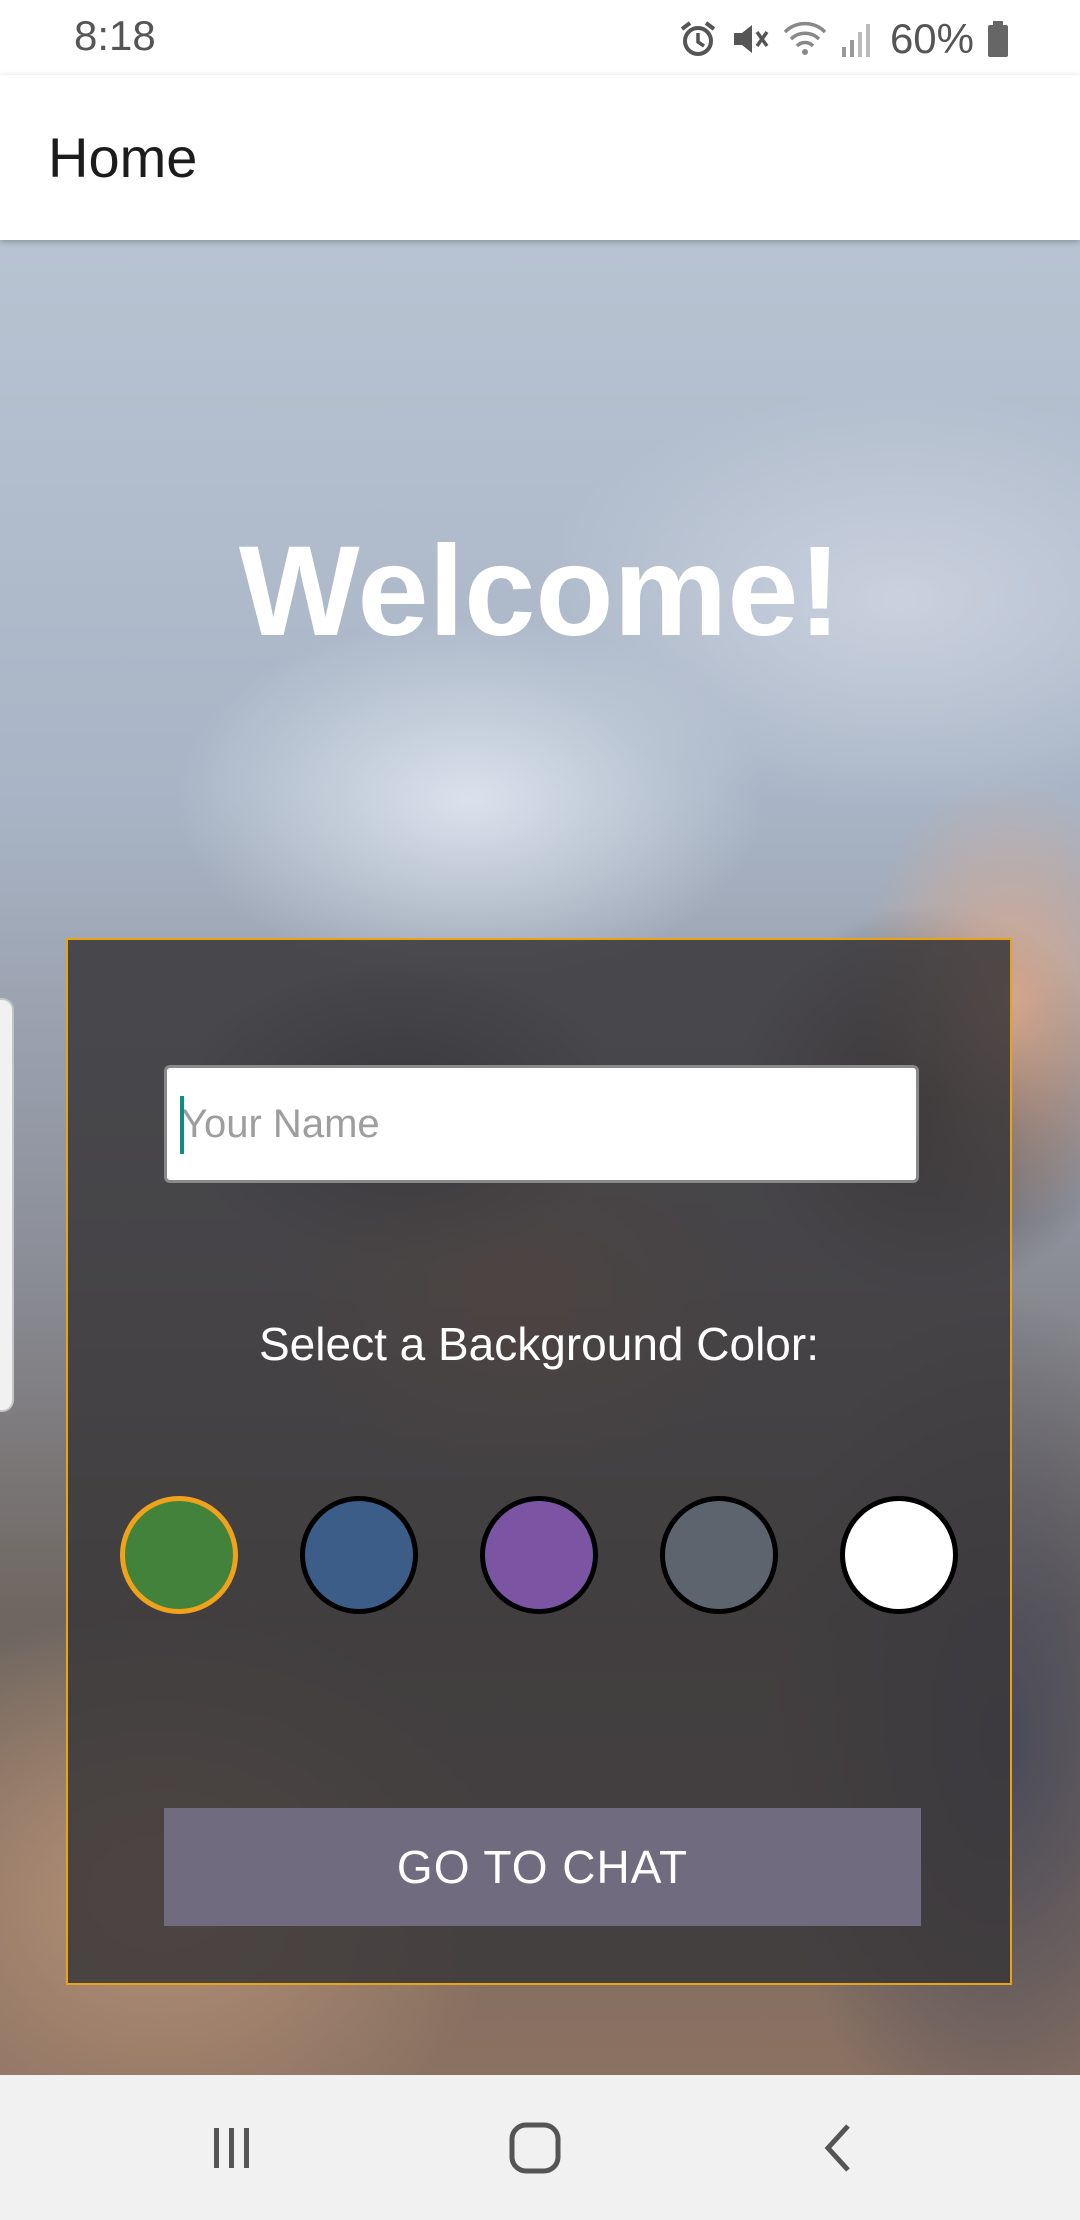  What do you see at coordinates (540, 157) in the screenshot?
I see `app-bar: Home` at bounding box center [540, 157].